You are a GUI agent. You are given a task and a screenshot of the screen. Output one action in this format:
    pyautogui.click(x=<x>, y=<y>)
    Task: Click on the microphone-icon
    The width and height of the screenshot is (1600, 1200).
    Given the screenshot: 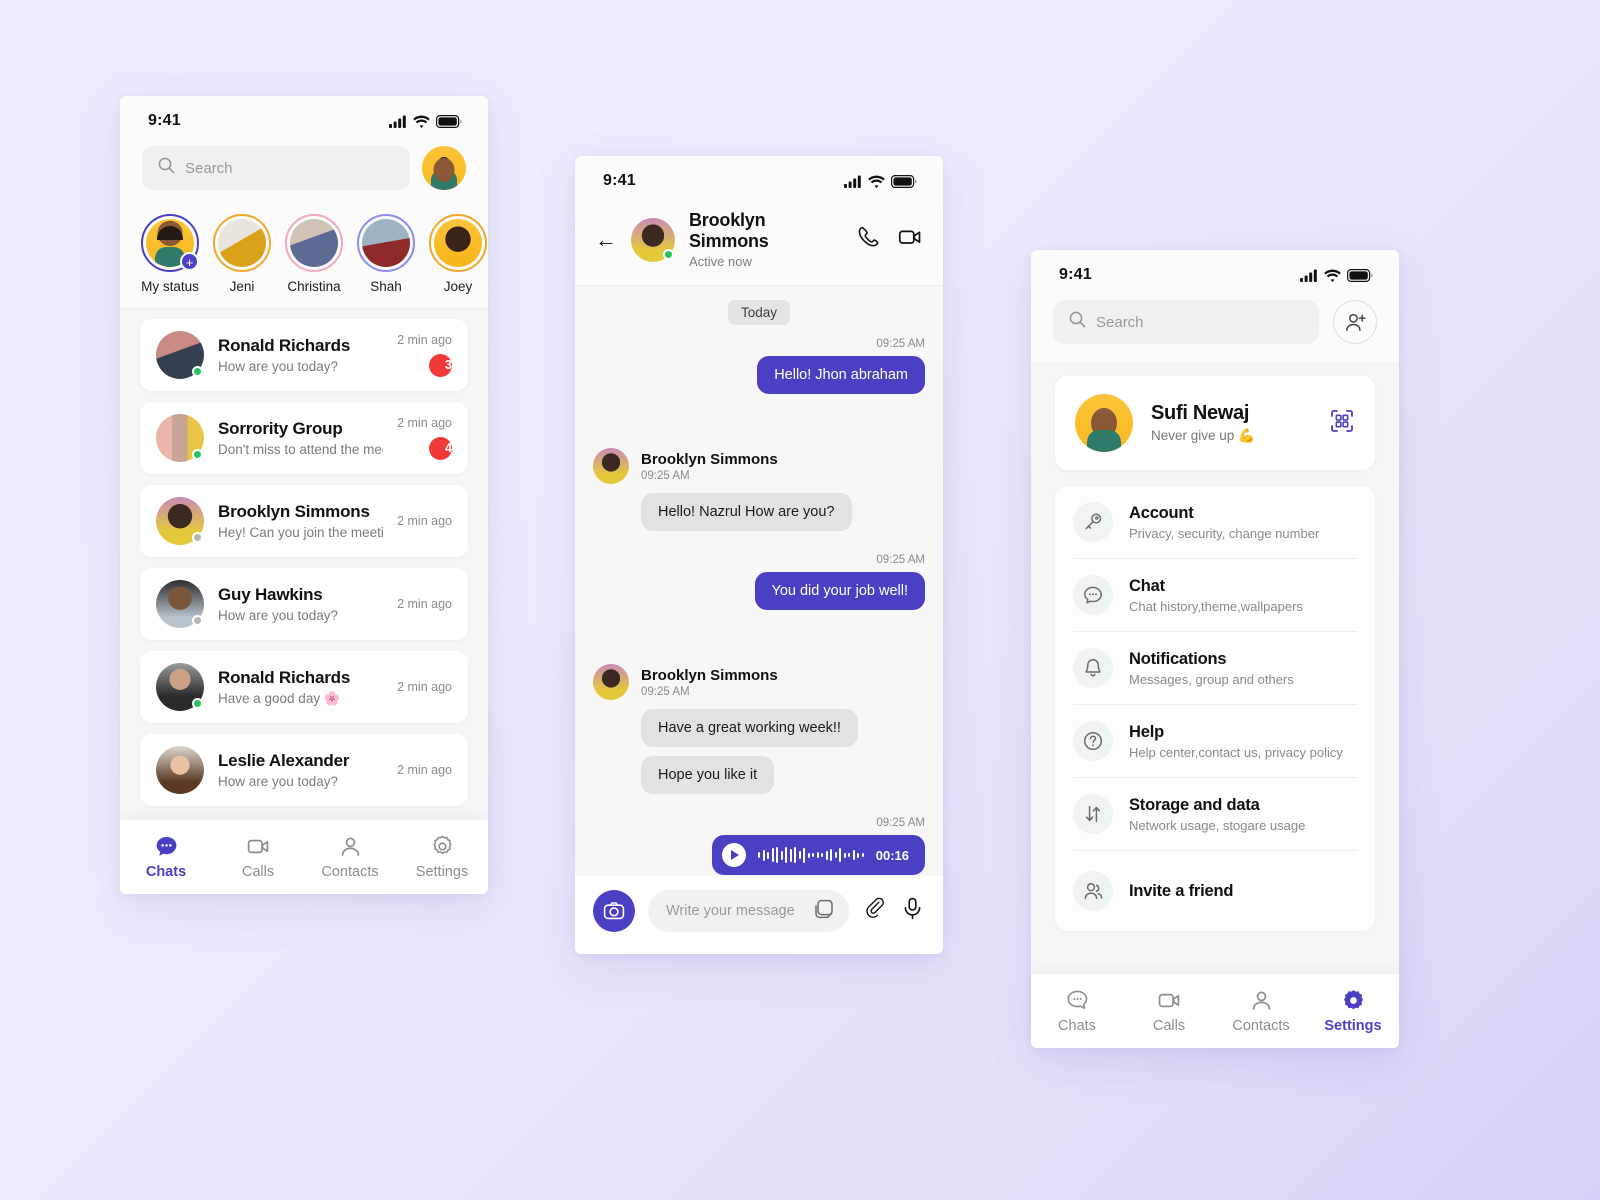 What is the action you would take?
    pyautogui.click(x=912, y=911)
    